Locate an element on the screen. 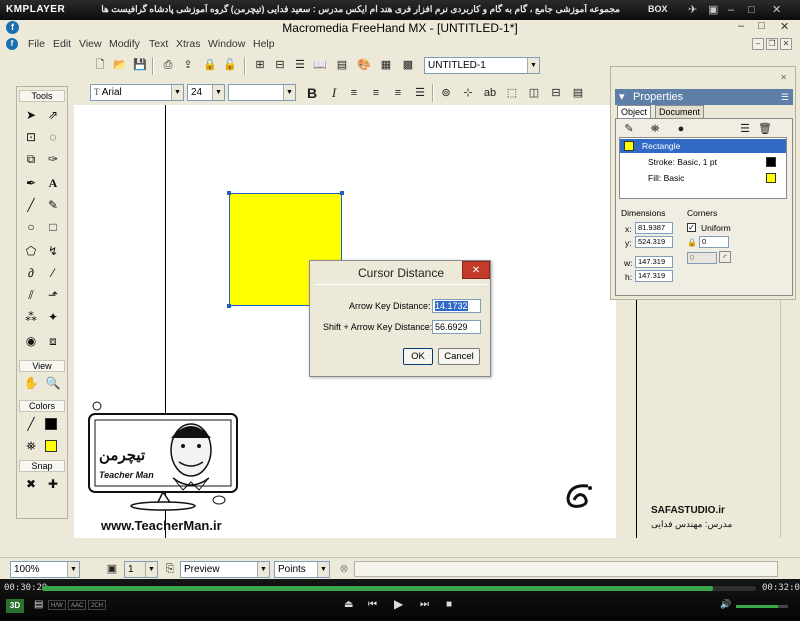  shift-arrow-key-distance-input: 56.6929 is located at coordinates (456, 327).